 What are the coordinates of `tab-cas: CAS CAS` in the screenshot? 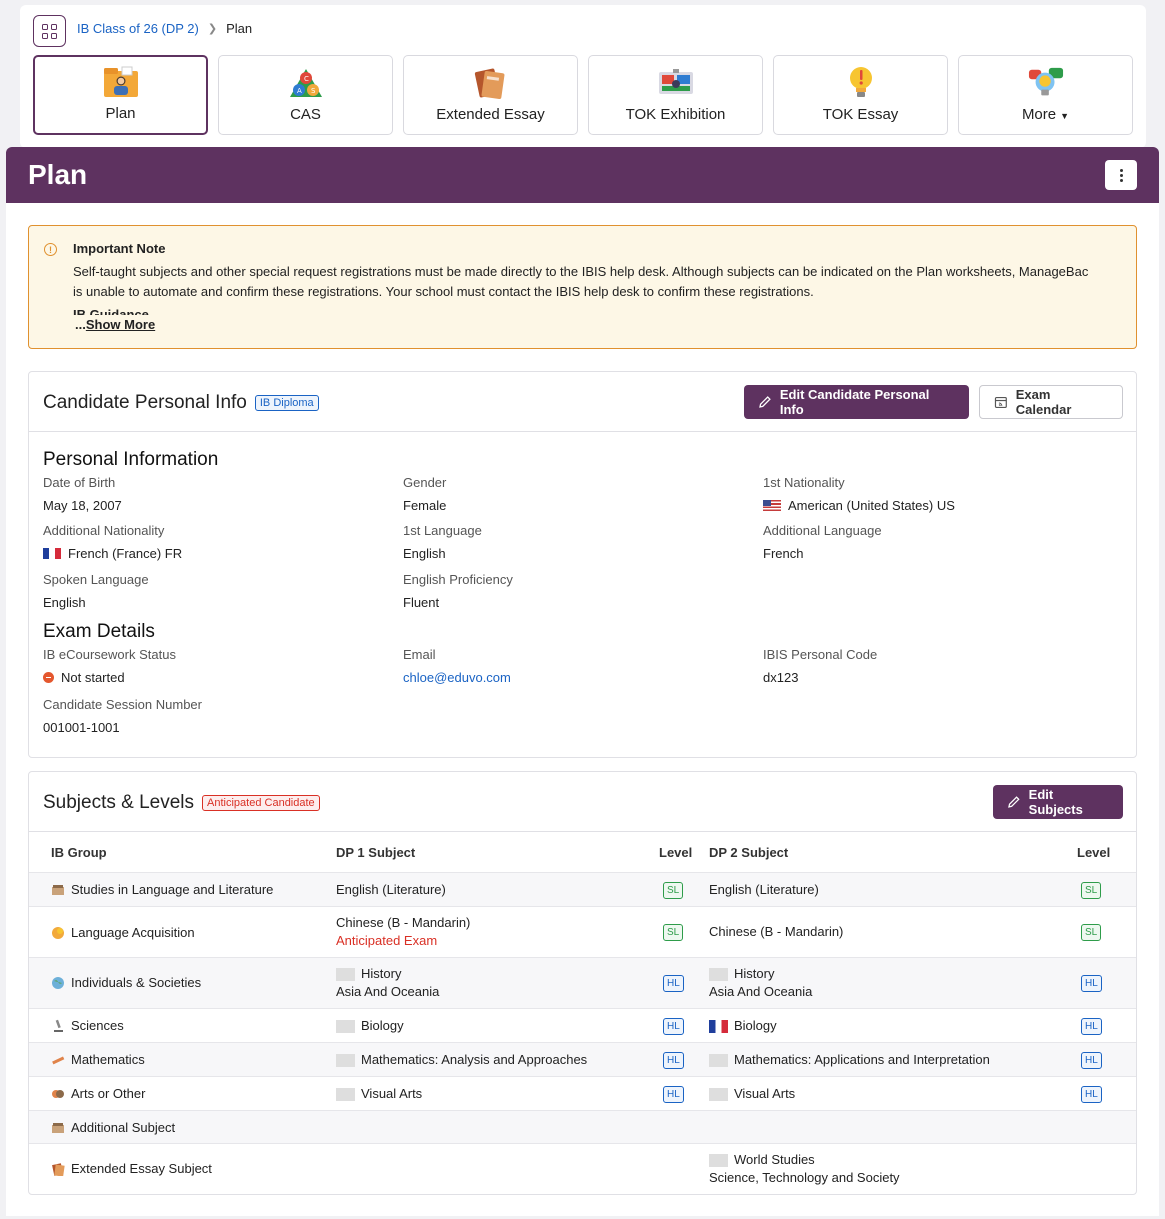 It's located at (305, 95).